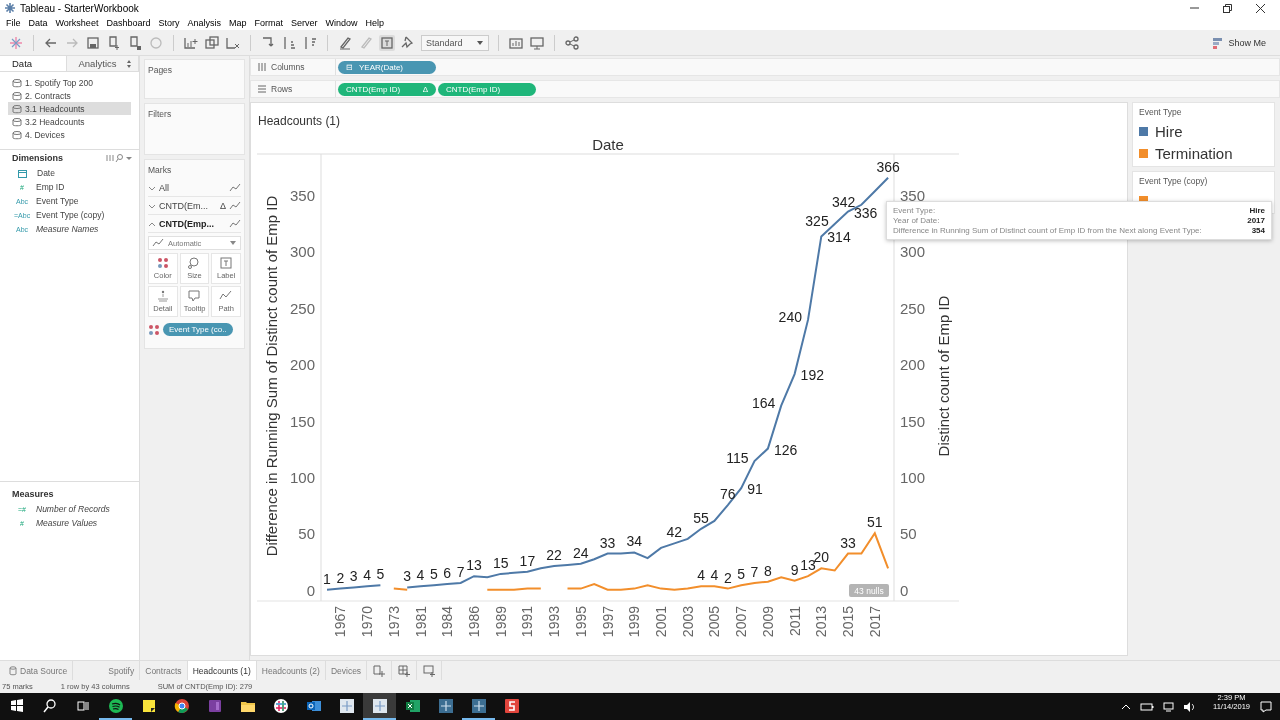 The width and height of the screenshot is (1280, 720). I want to click on legend-label: Termination, so click(1194, 153).